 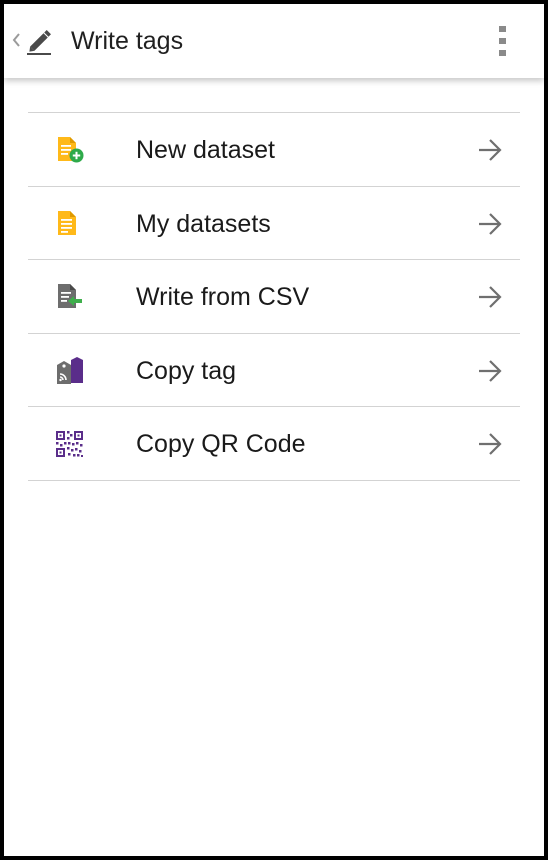 I want to click on menu-item-label: My datasets, so click(x=203, y=223).